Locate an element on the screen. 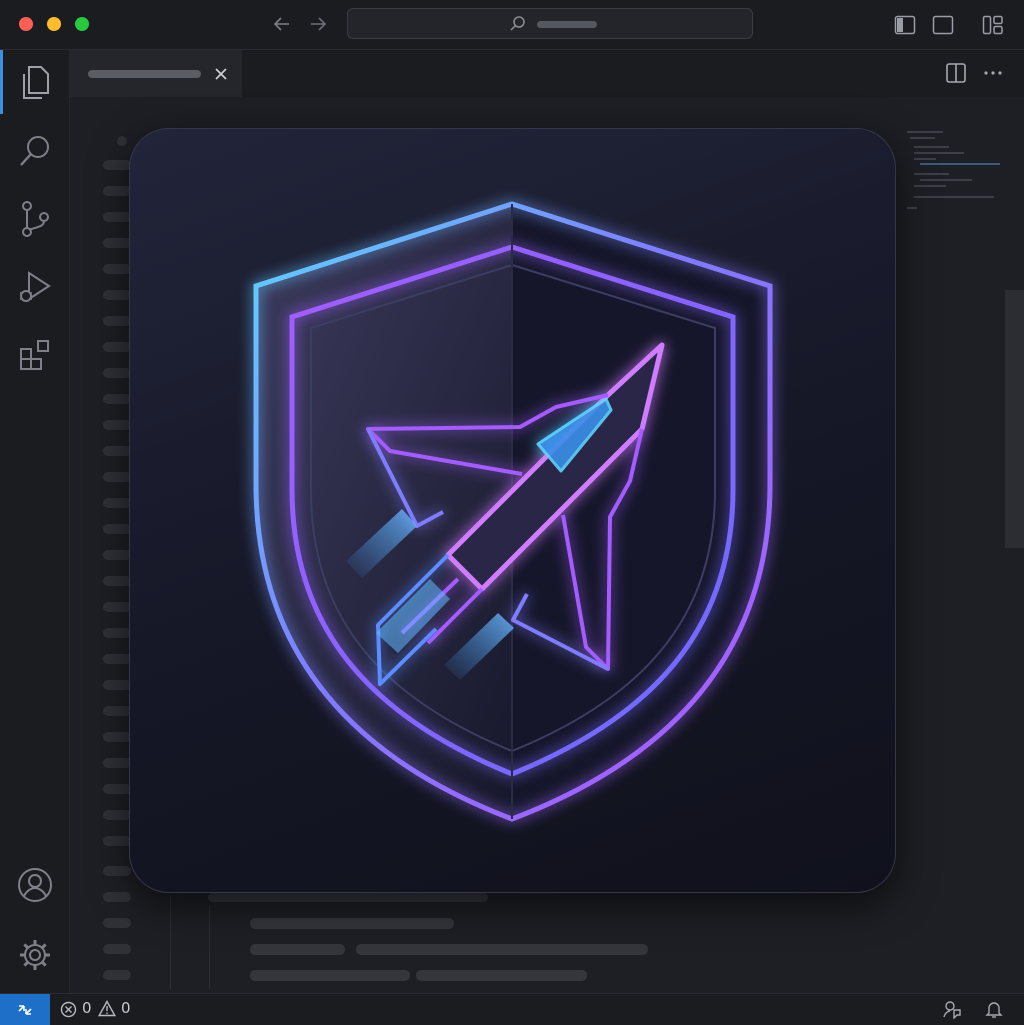  command-center-search is located at coordinates (550, 23).